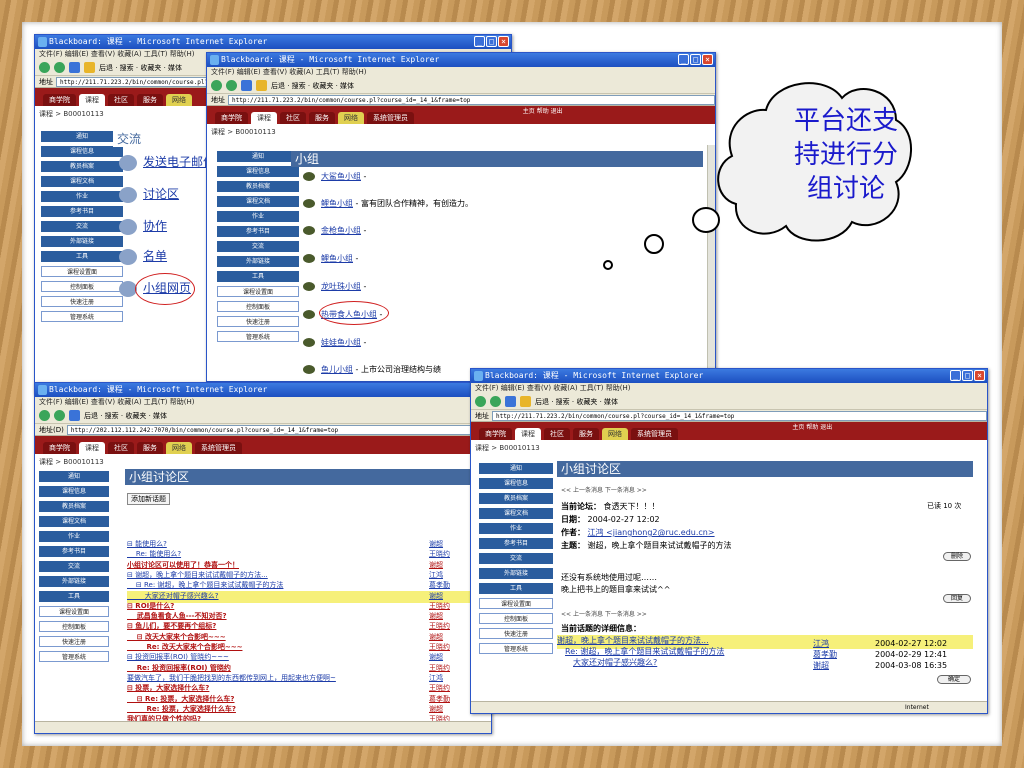  I want to click on group-row: 鲤鱼小组 - 富有团队合作精神，有创造力。, so click(388, 203).